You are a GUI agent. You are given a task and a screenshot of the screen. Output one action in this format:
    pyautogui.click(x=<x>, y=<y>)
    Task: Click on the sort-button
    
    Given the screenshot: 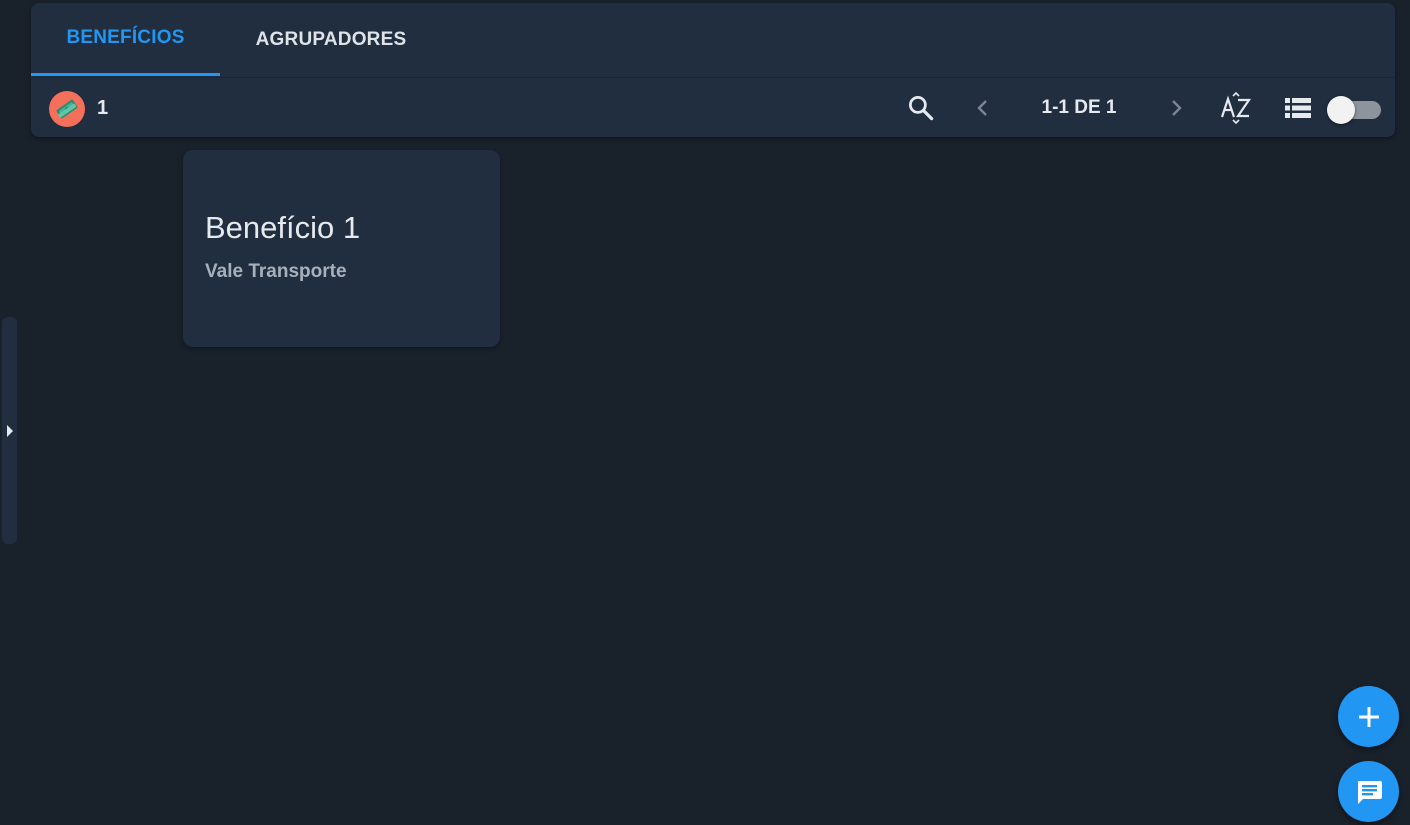 What is the action you would take?
    pyautogui.click(x=1236, y=108)
    